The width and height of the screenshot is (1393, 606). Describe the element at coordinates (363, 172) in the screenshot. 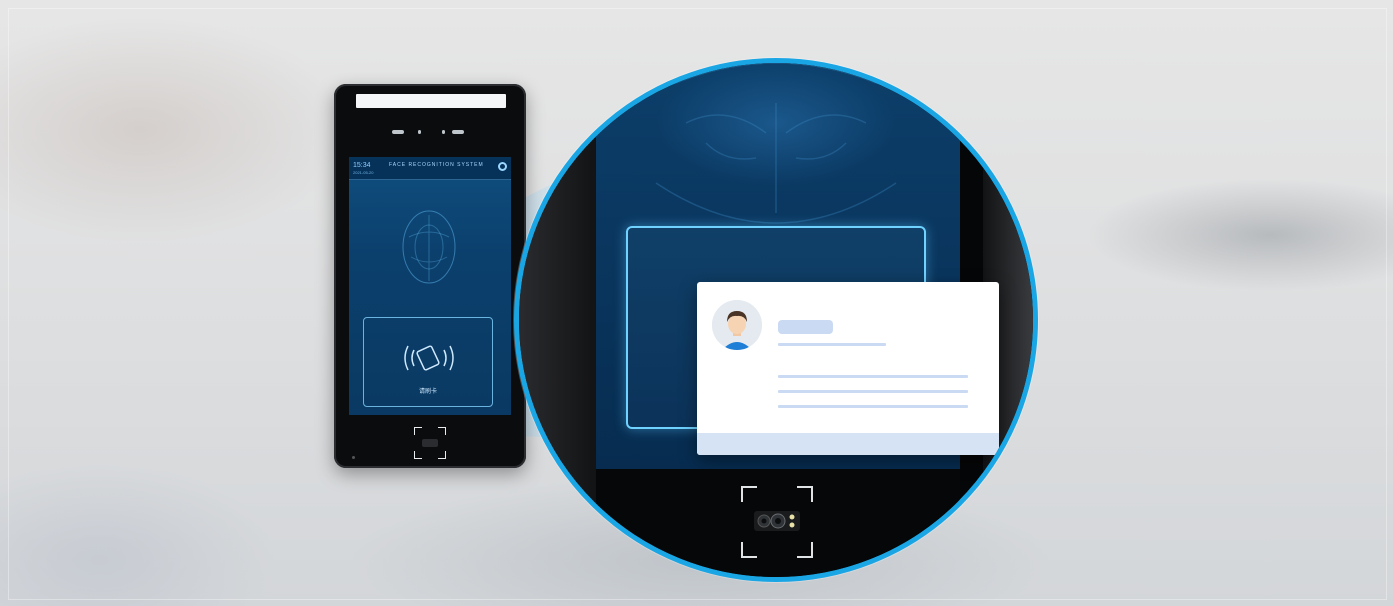

I see `clock-date: 2021-05-20` at that location.